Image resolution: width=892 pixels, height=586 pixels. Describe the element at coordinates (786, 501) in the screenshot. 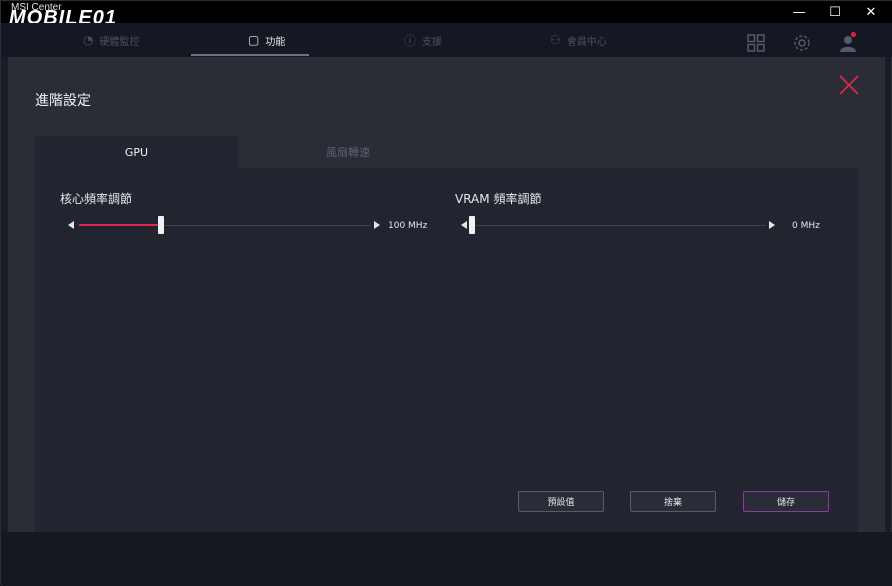

I see `save-button: 儲存` at that location.